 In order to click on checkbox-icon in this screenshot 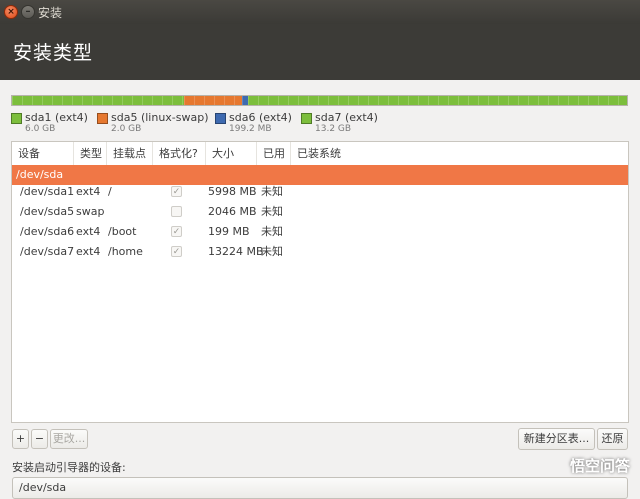, I will do `click(176, 211)`.